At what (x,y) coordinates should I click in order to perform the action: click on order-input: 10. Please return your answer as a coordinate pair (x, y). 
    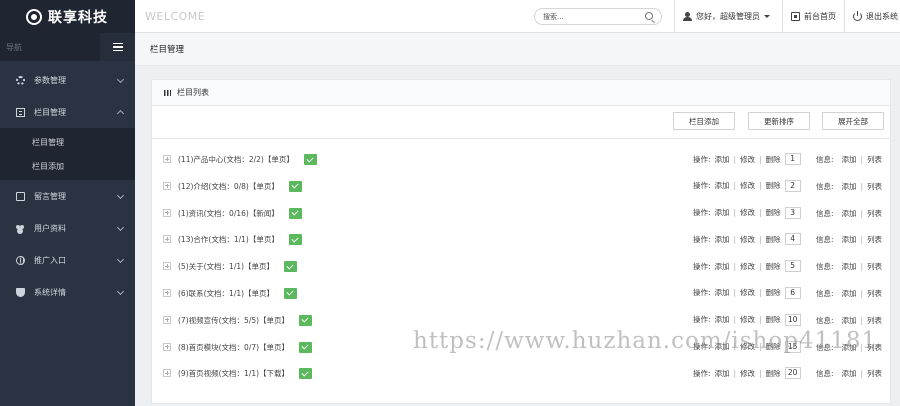
    Looking at the image, I should click on (792, 319).